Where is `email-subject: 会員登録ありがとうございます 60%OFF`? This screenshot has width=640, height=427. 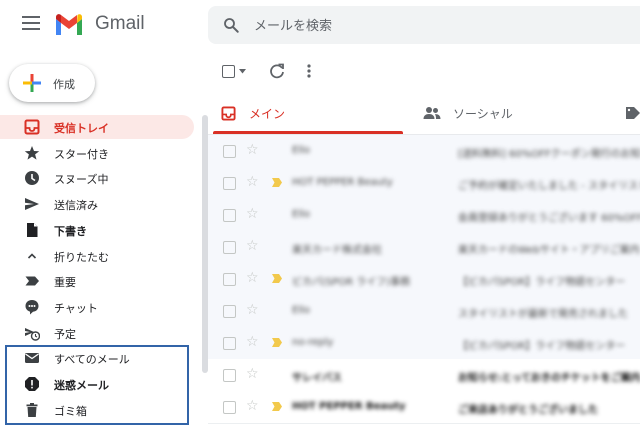 email-subject: 会員登録ありがとうございます 60%OFF is located at coordinates (549, 218).